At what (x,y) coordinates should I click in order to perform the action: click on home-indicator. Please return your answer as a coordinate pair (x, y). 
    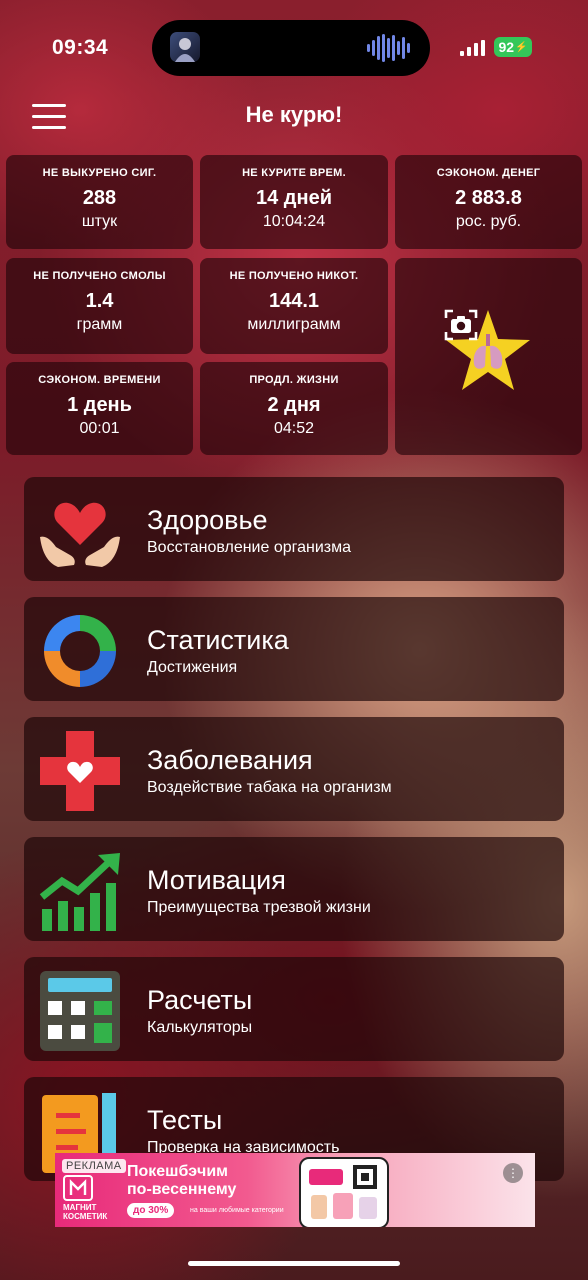
    Looking at the image, I should click on (294, 1263).